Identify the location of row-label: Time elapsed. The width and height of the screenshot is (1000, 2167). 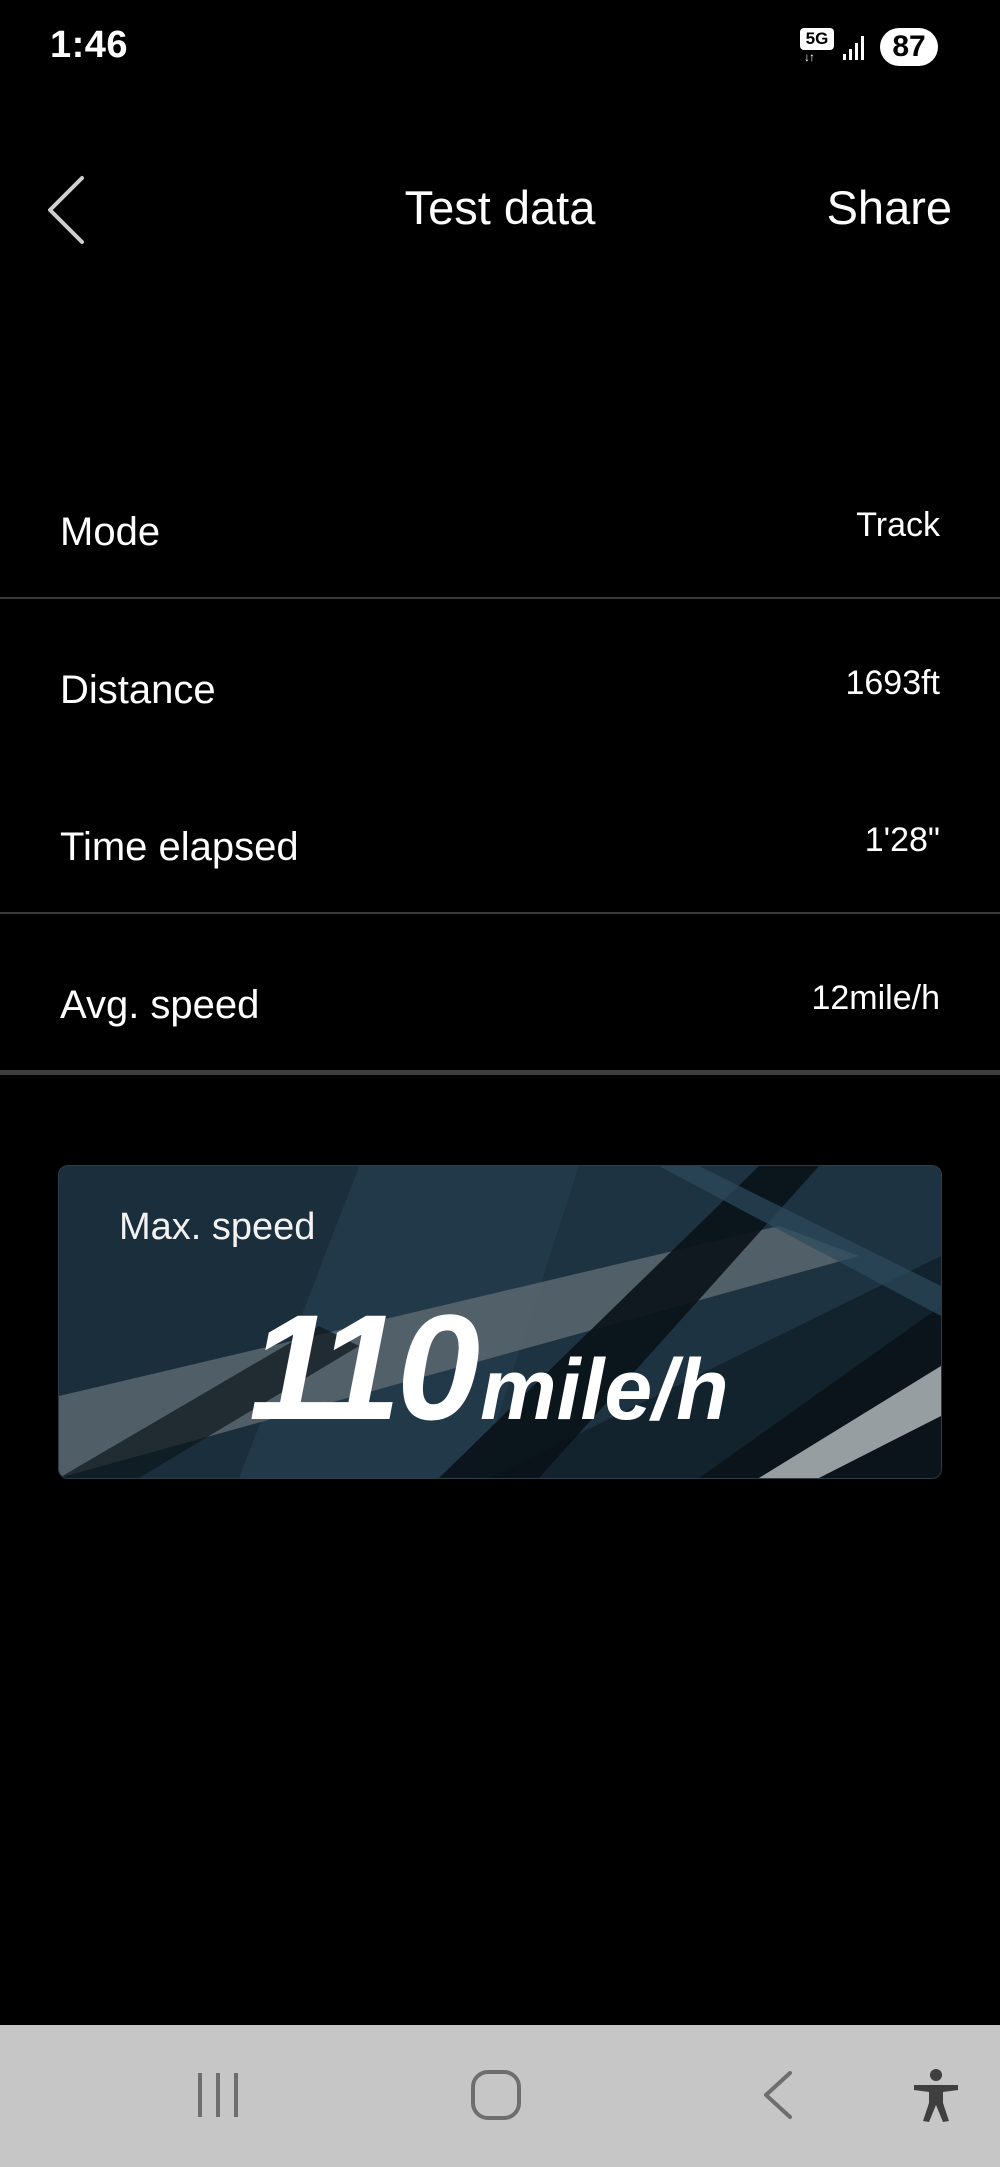
(179, 847).